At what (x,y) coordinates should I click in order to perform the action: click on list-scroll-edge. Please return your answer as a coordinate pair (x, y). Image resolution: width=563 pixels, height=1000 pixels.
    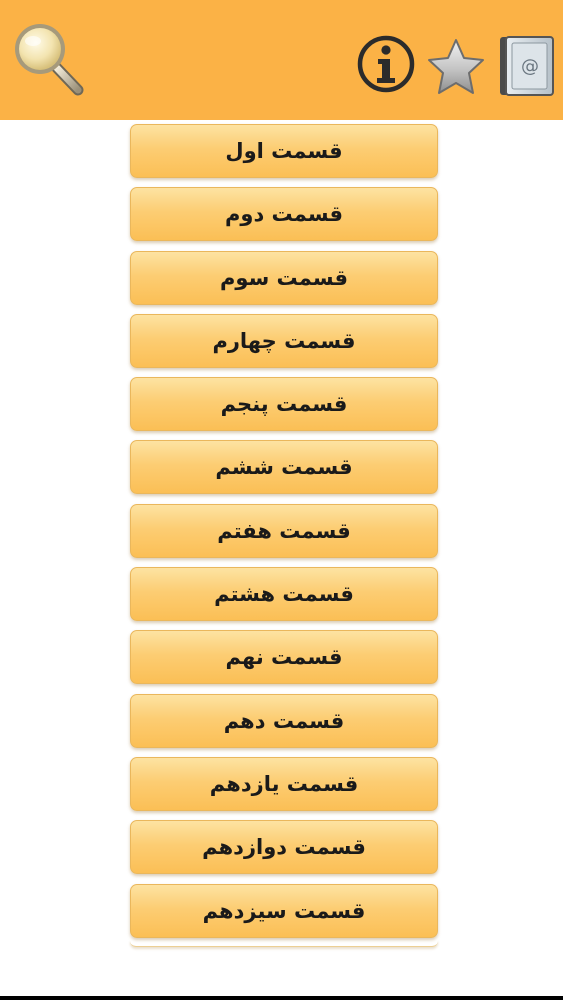
    Looking at the image, I should click on (284, 943).